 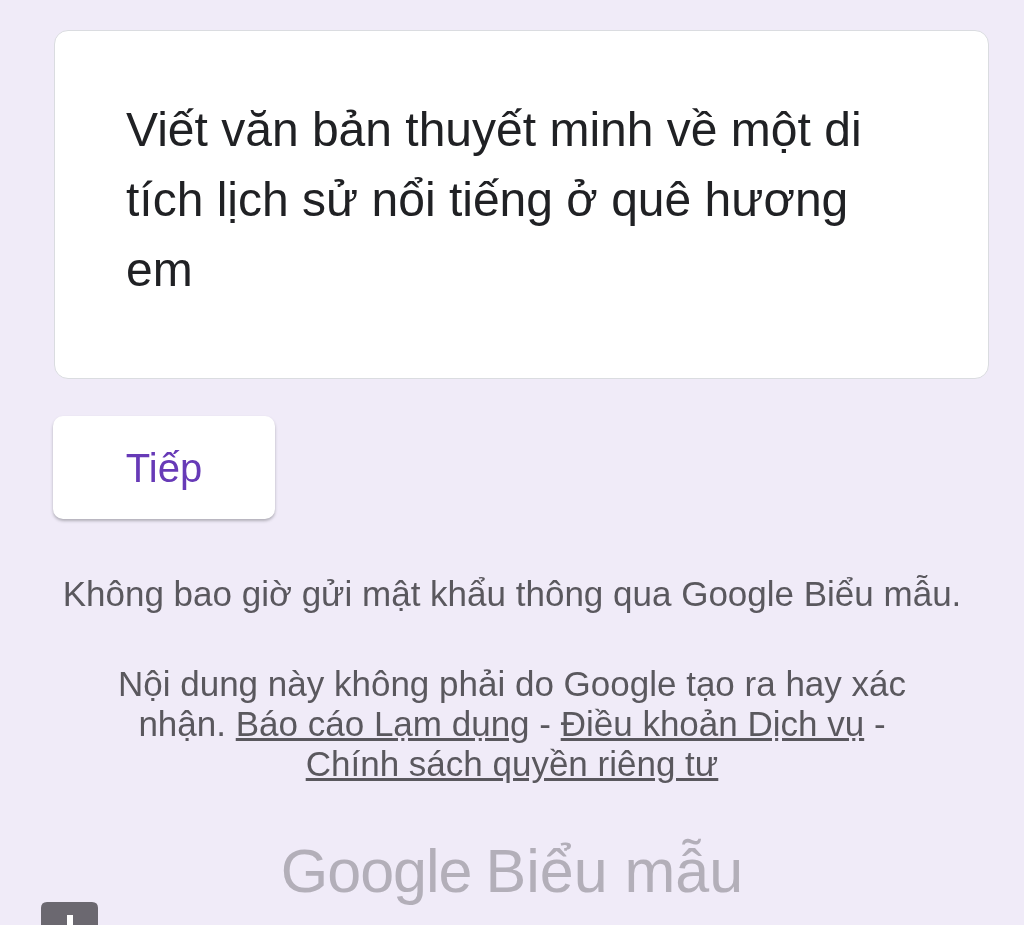 I want to click on next-button: Tiếp, so click(x=164, y=467).